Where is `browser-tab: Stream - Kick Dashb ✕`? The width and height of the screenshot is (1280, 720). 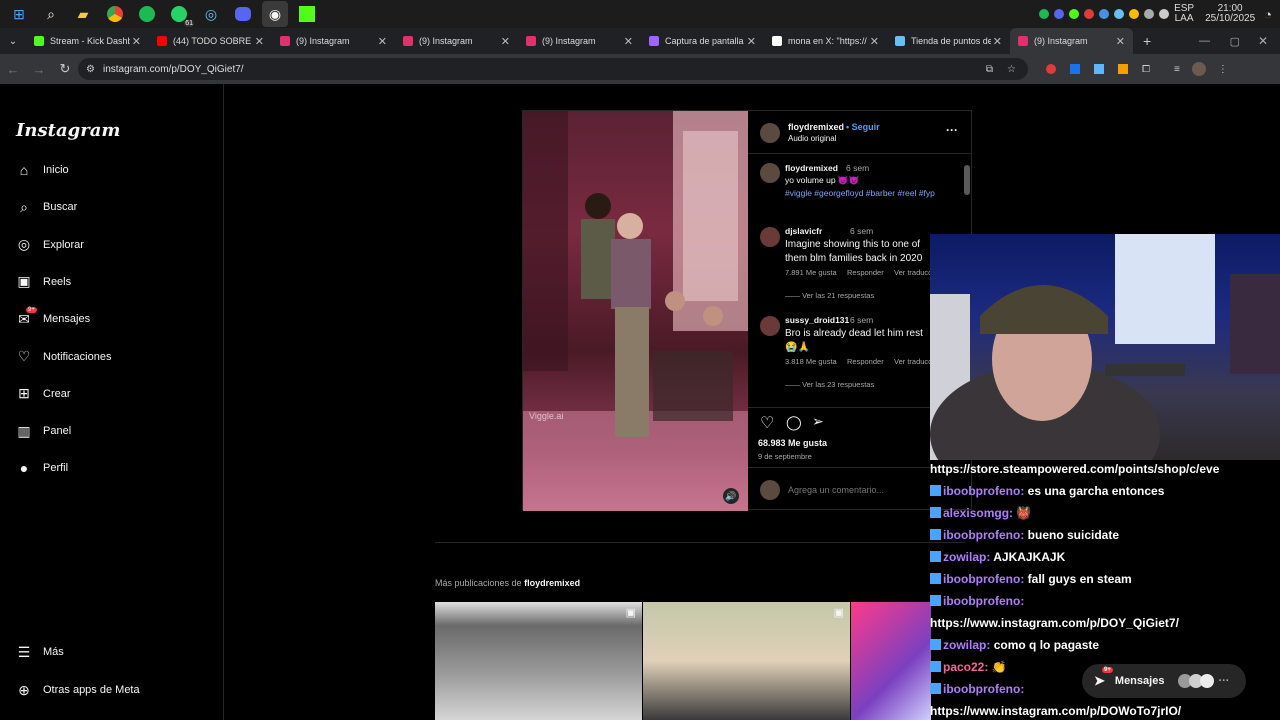
browser-tab: Stream - Kick Dashb ✕ is located at coordinates (87, 41).